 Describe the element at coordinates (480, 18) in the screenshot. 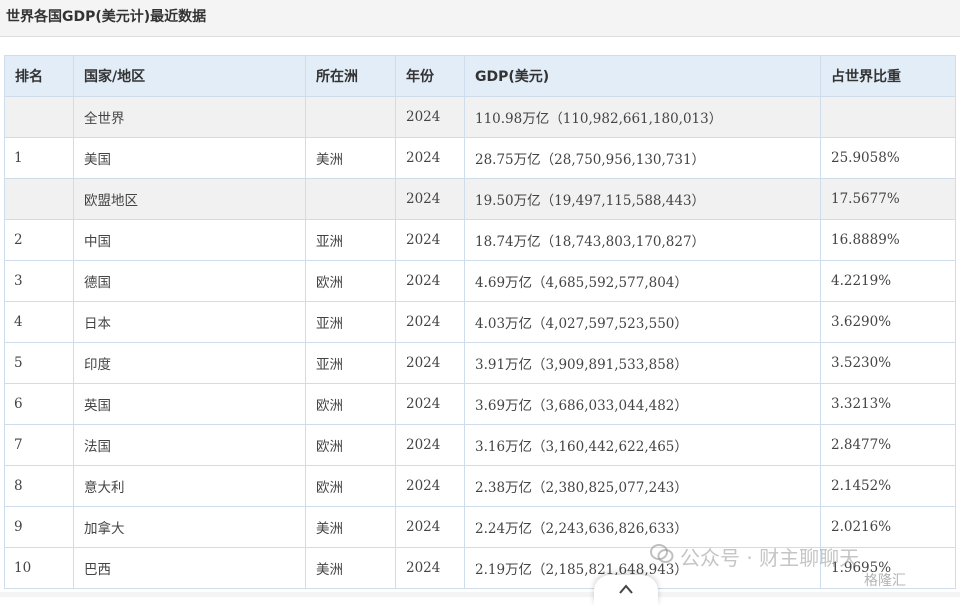

I see `page-header: 世界各国GDP(美元计)最近数据` at that location.